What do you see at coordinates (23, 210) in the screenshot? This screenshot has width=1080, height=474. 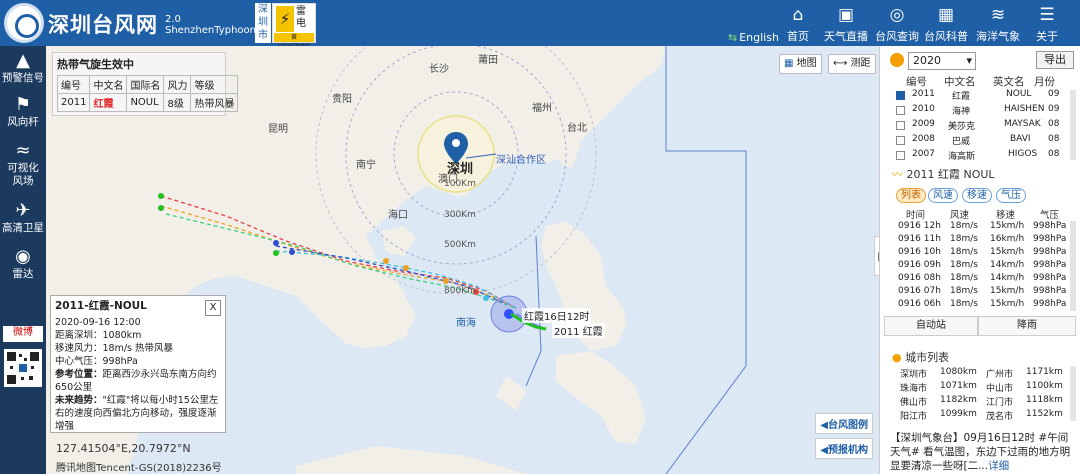 I see `satellite-icon: ✈` at bounding box center [23, 210].